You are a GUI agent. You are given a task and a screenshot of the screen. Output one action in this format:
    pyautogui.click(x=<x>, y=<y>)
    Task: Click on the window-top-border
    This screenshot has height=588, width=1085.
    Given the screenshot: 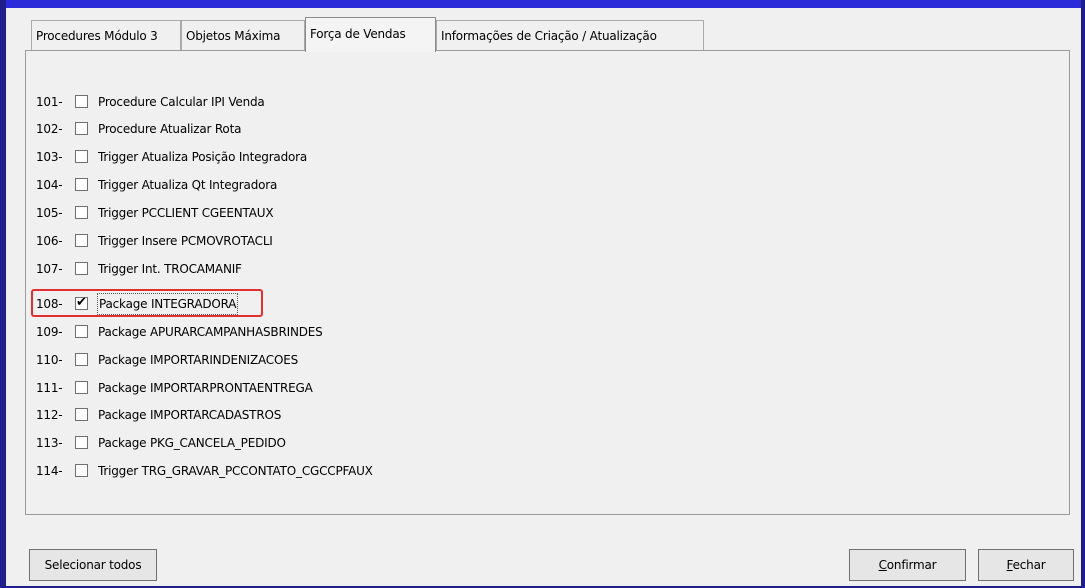 What is the action you would take?
    pyautogui.click(x=542, y=4)
    